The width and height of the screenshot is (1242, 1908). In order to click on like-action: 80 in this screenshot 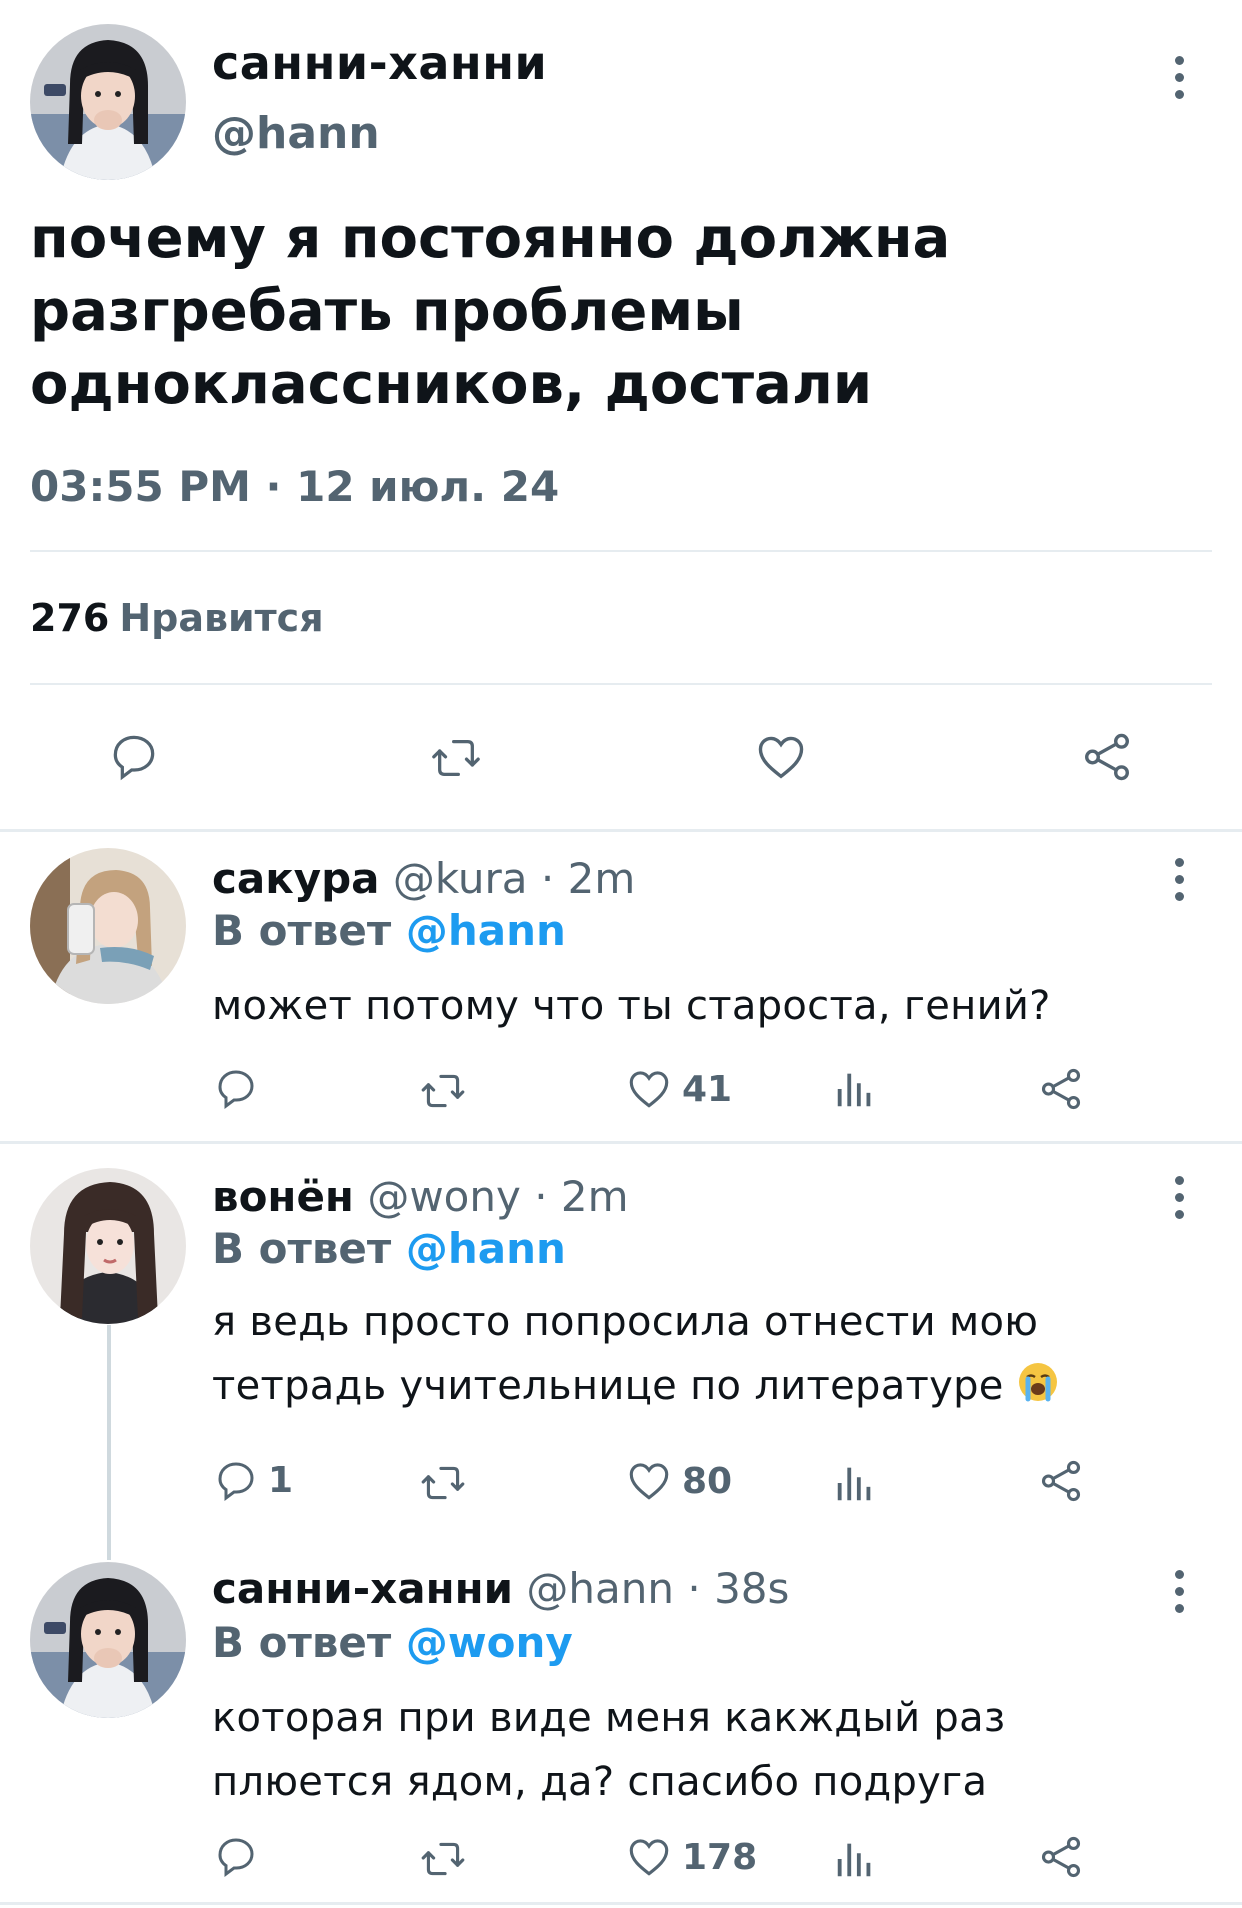, I will do `click(678, 1481)`.